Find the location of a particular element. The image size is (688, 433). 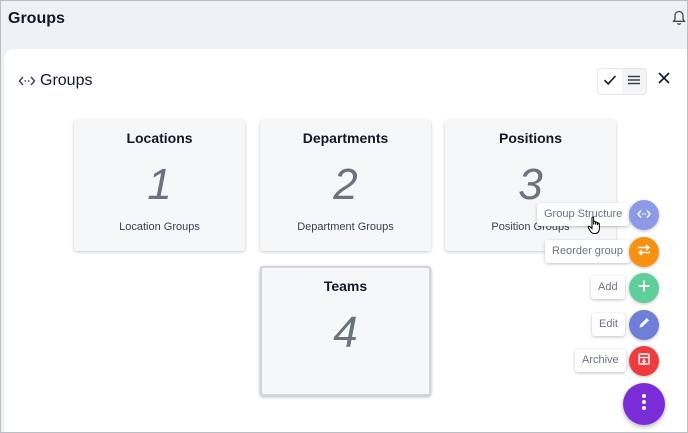

menu-lines-icon is located at coordinates (634, 82).